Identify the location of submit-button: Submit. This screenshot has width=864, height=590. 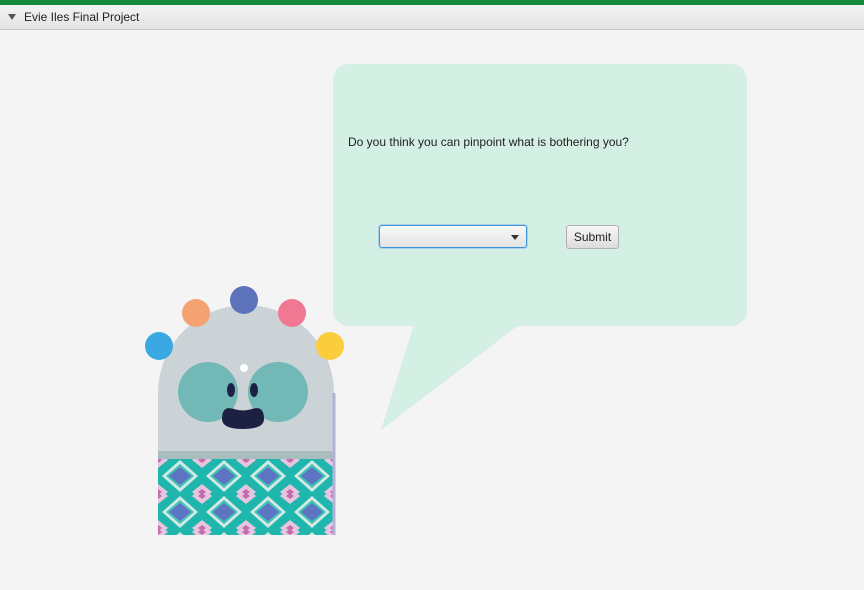
(592, 237).